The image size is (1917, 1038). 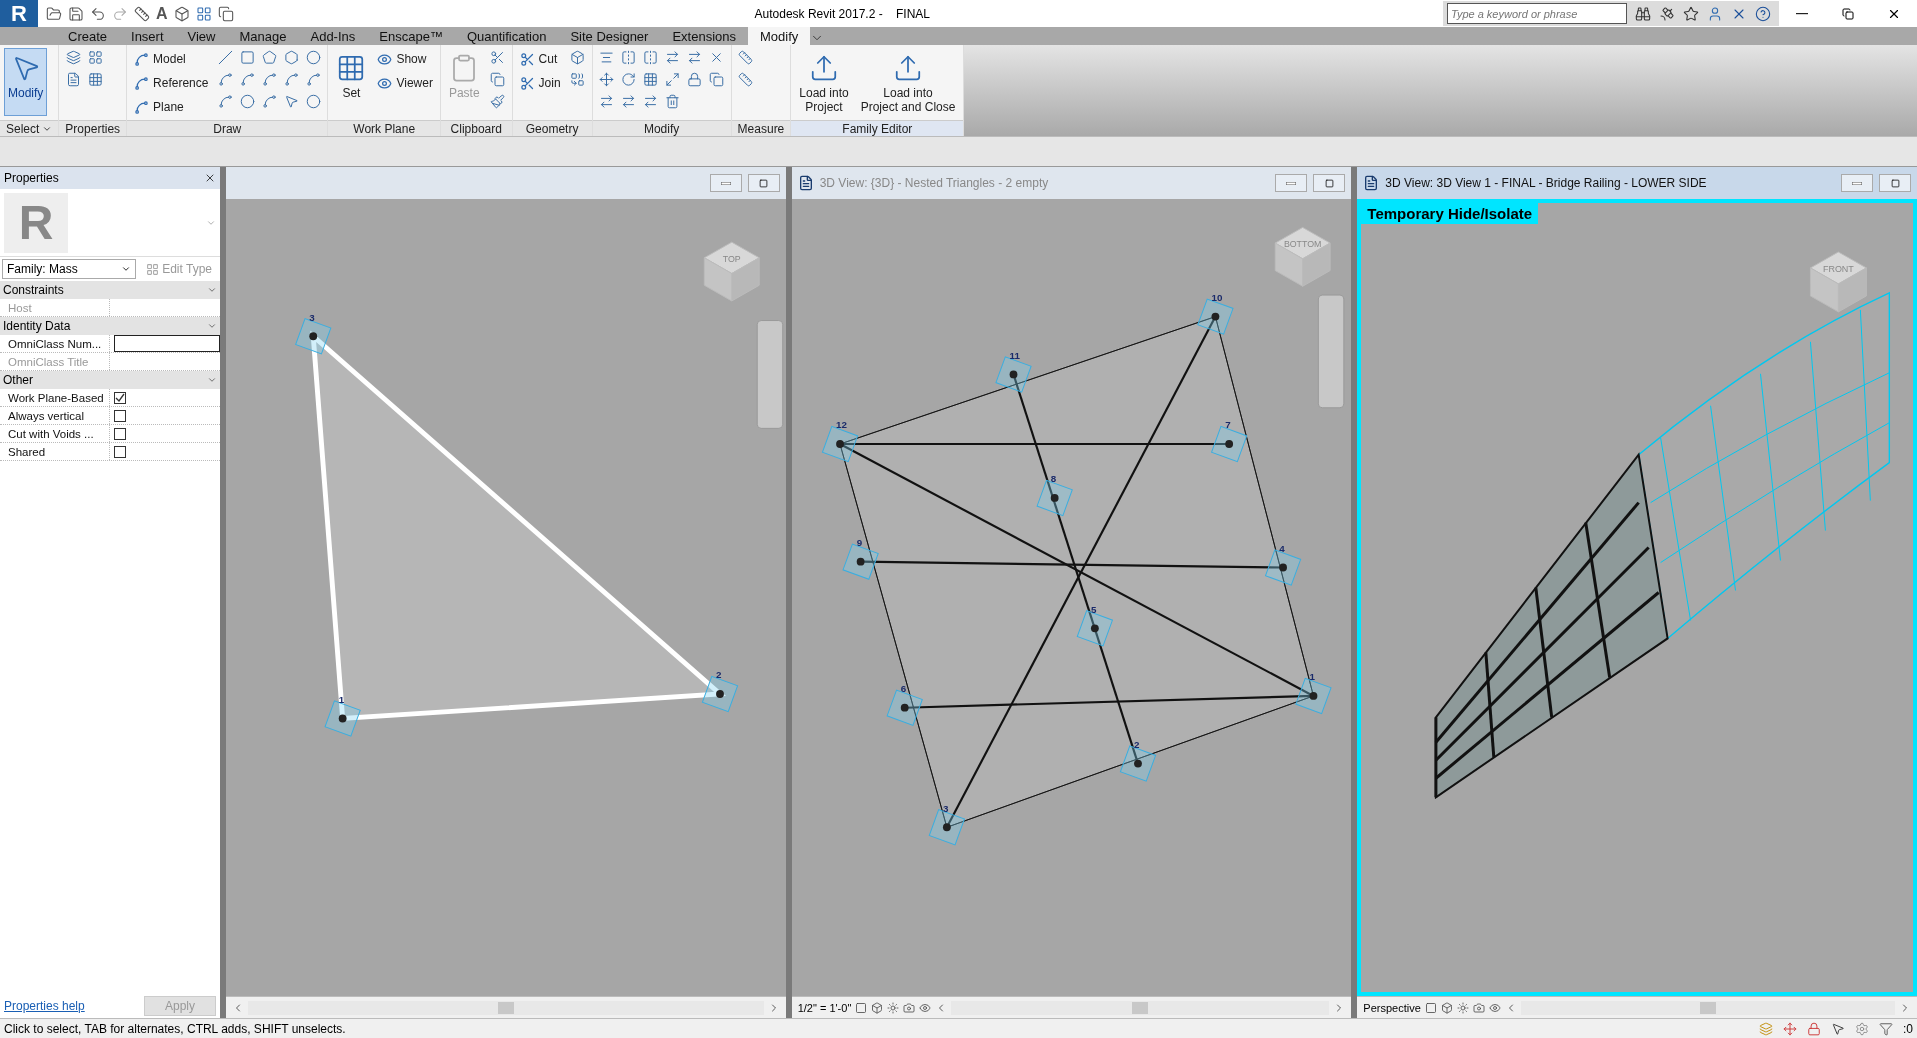 I want to click on property-input, so click(x=167, y=343).